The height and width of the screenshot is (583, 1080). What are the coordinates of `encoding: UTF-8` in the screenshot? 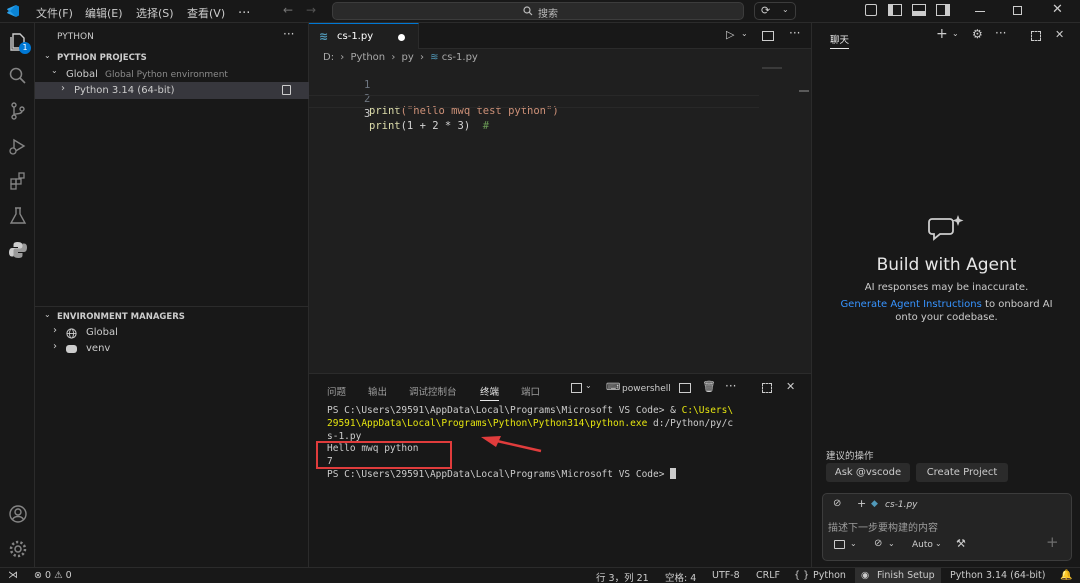 It's located at (726, 575).